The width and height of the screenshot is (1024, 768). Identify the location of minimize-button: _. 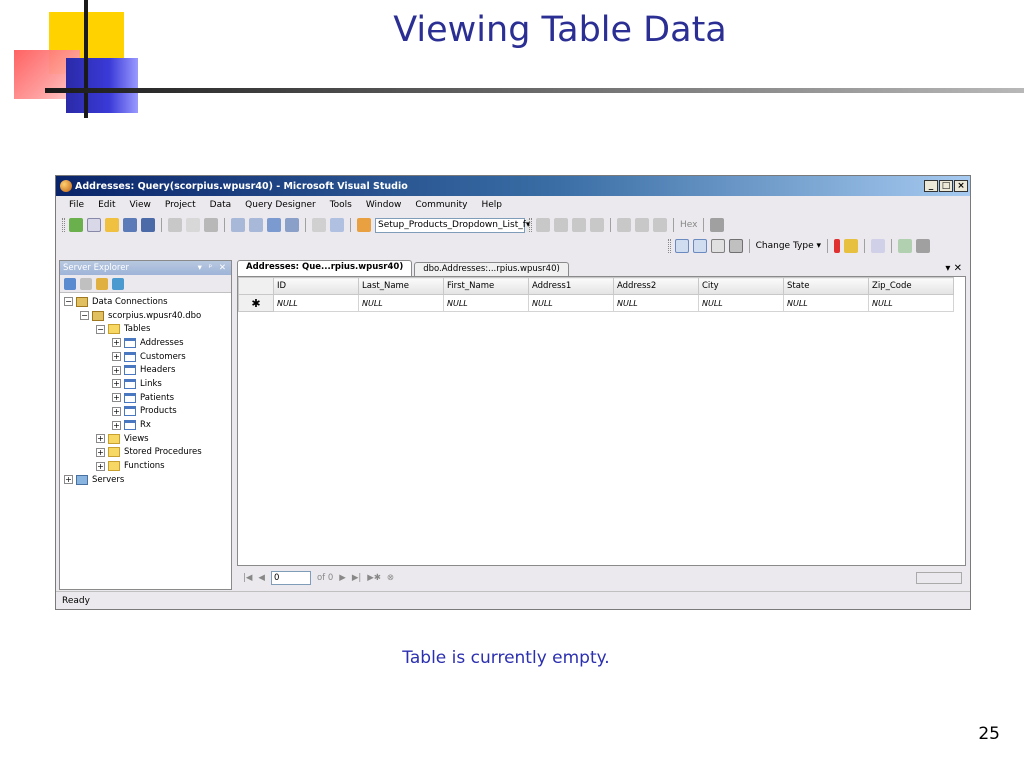
(931, 186).